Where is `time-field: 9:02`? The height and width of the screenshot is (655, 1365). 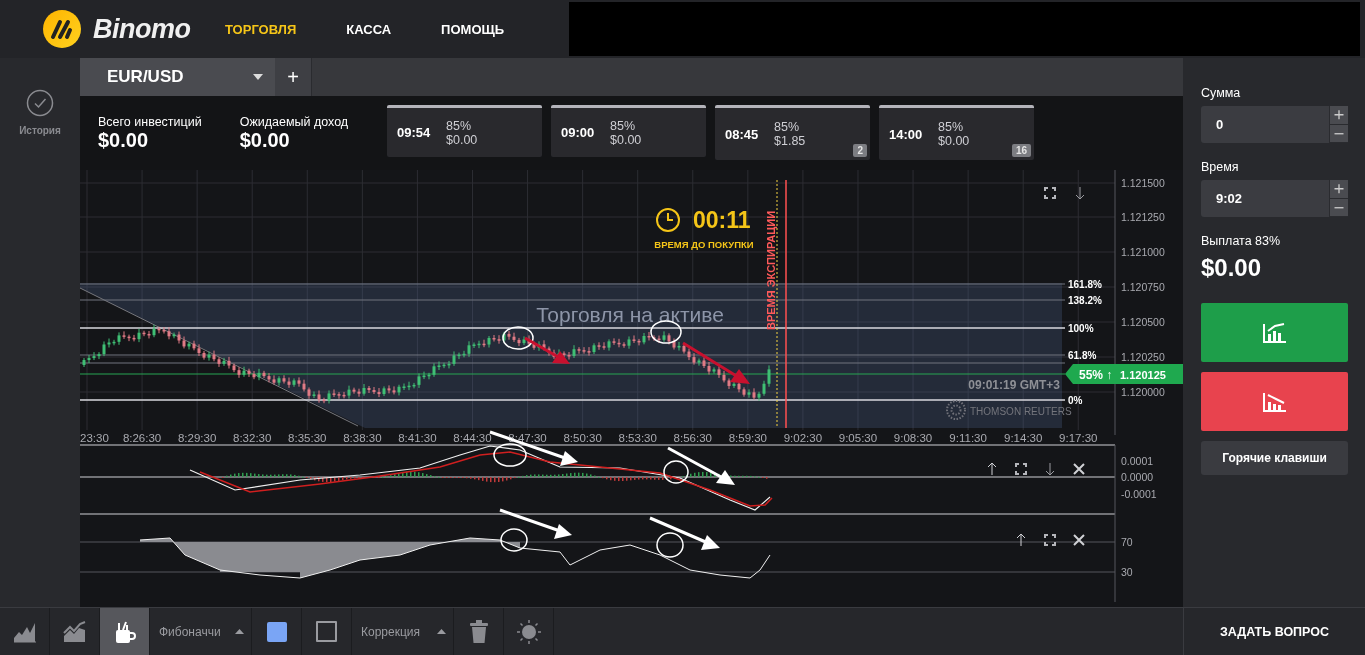
time-field: 9:02 is located at coordinates (1274, 198).